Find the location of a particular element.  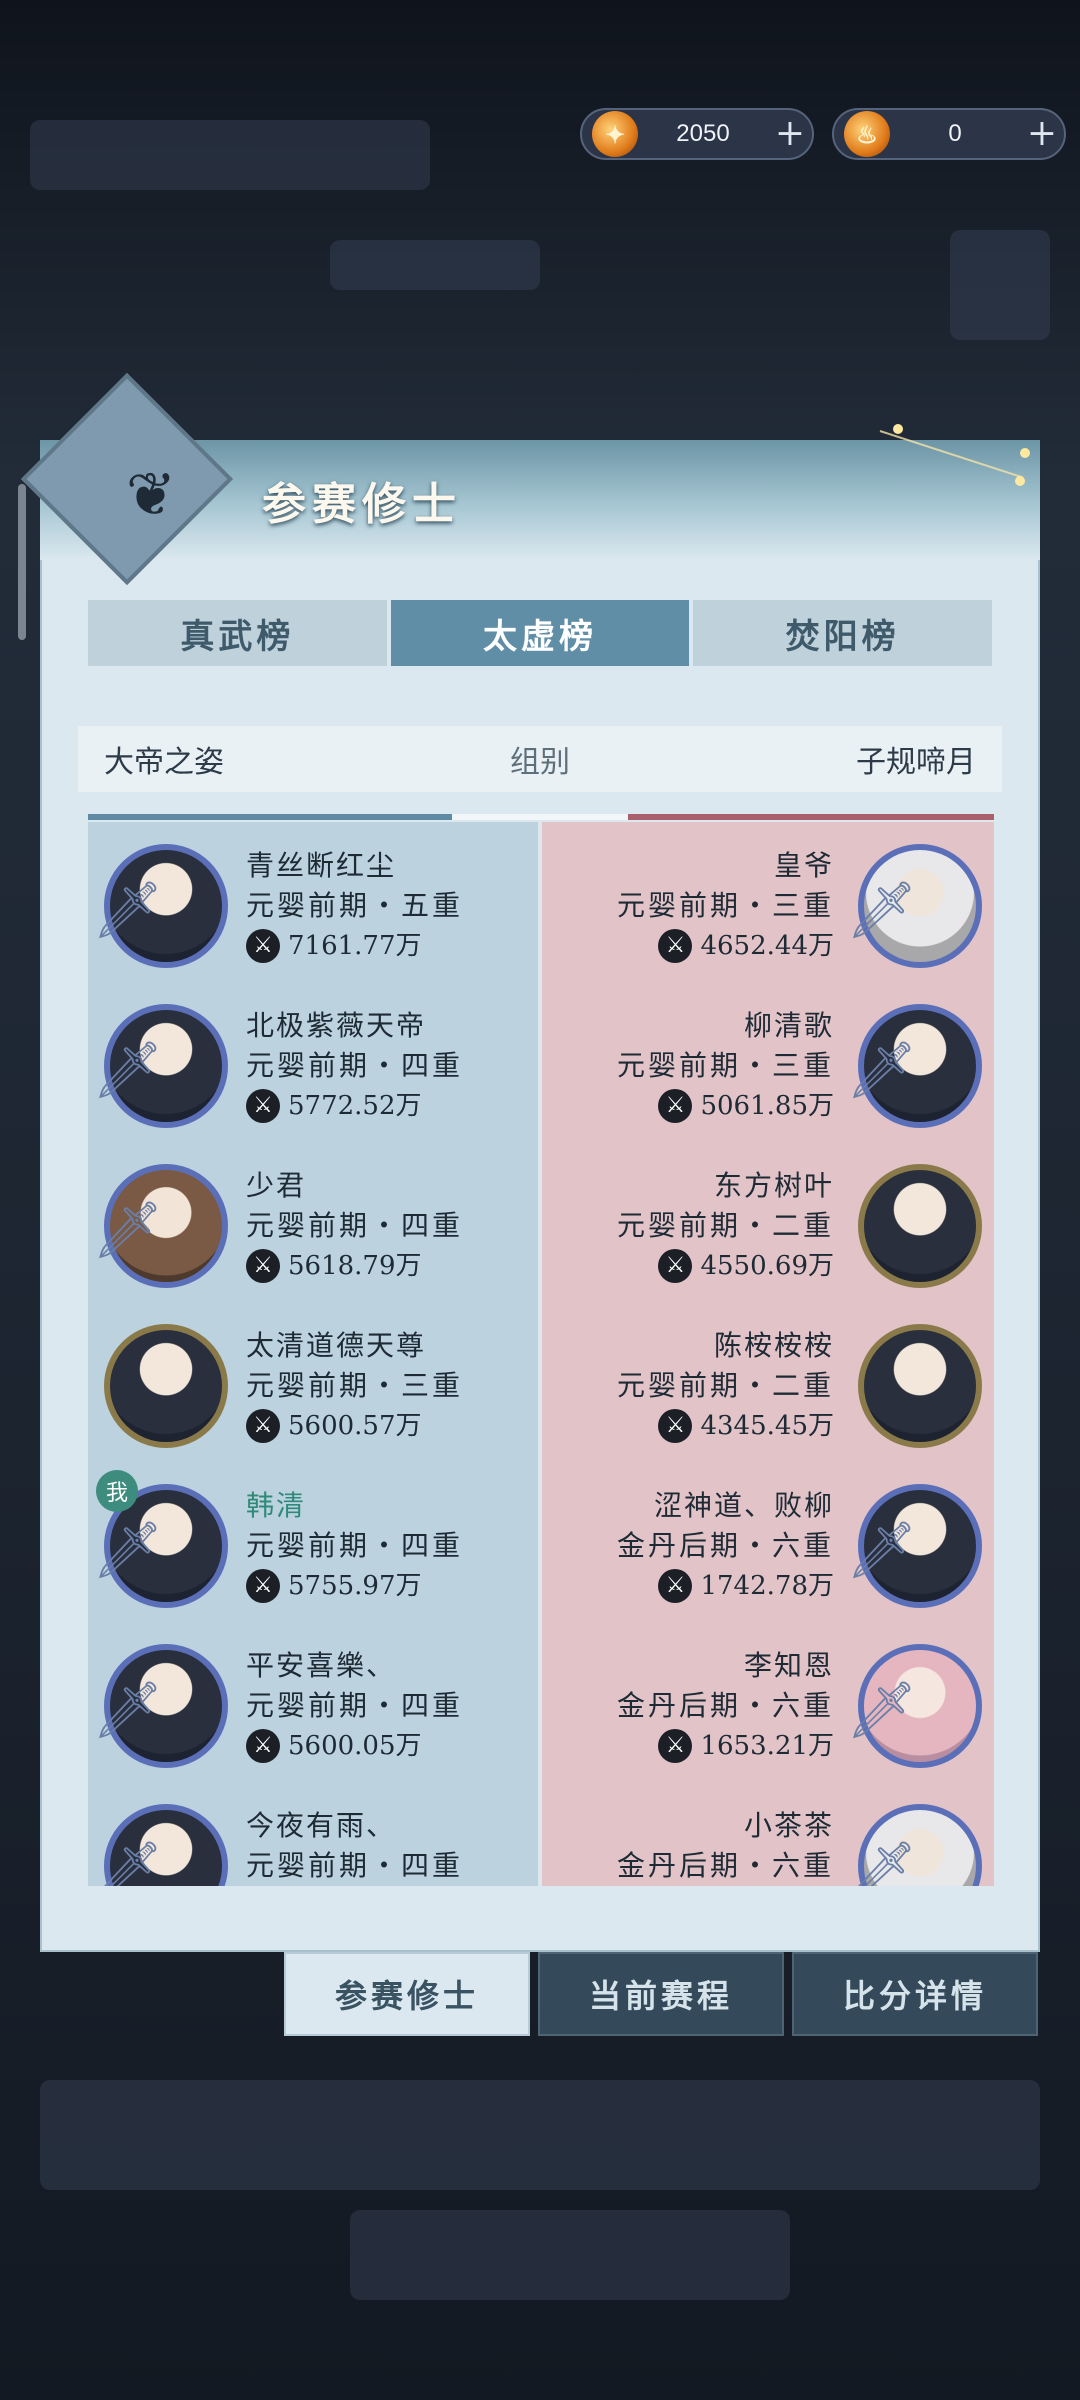

gold-coin-icon: ✦ is located at coordinates (615, 134).